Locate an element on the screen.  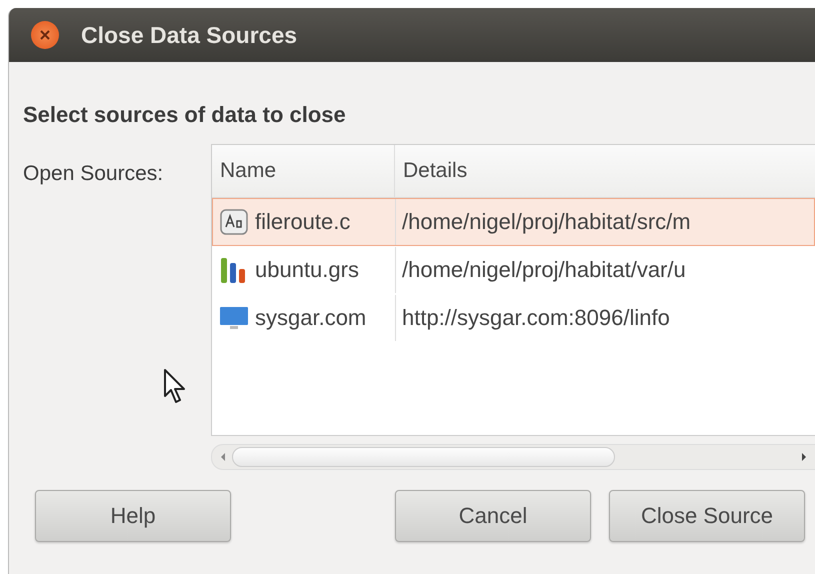
source-details: http://sysgar.com:8096/linfo is located at coordinates (536, 318).